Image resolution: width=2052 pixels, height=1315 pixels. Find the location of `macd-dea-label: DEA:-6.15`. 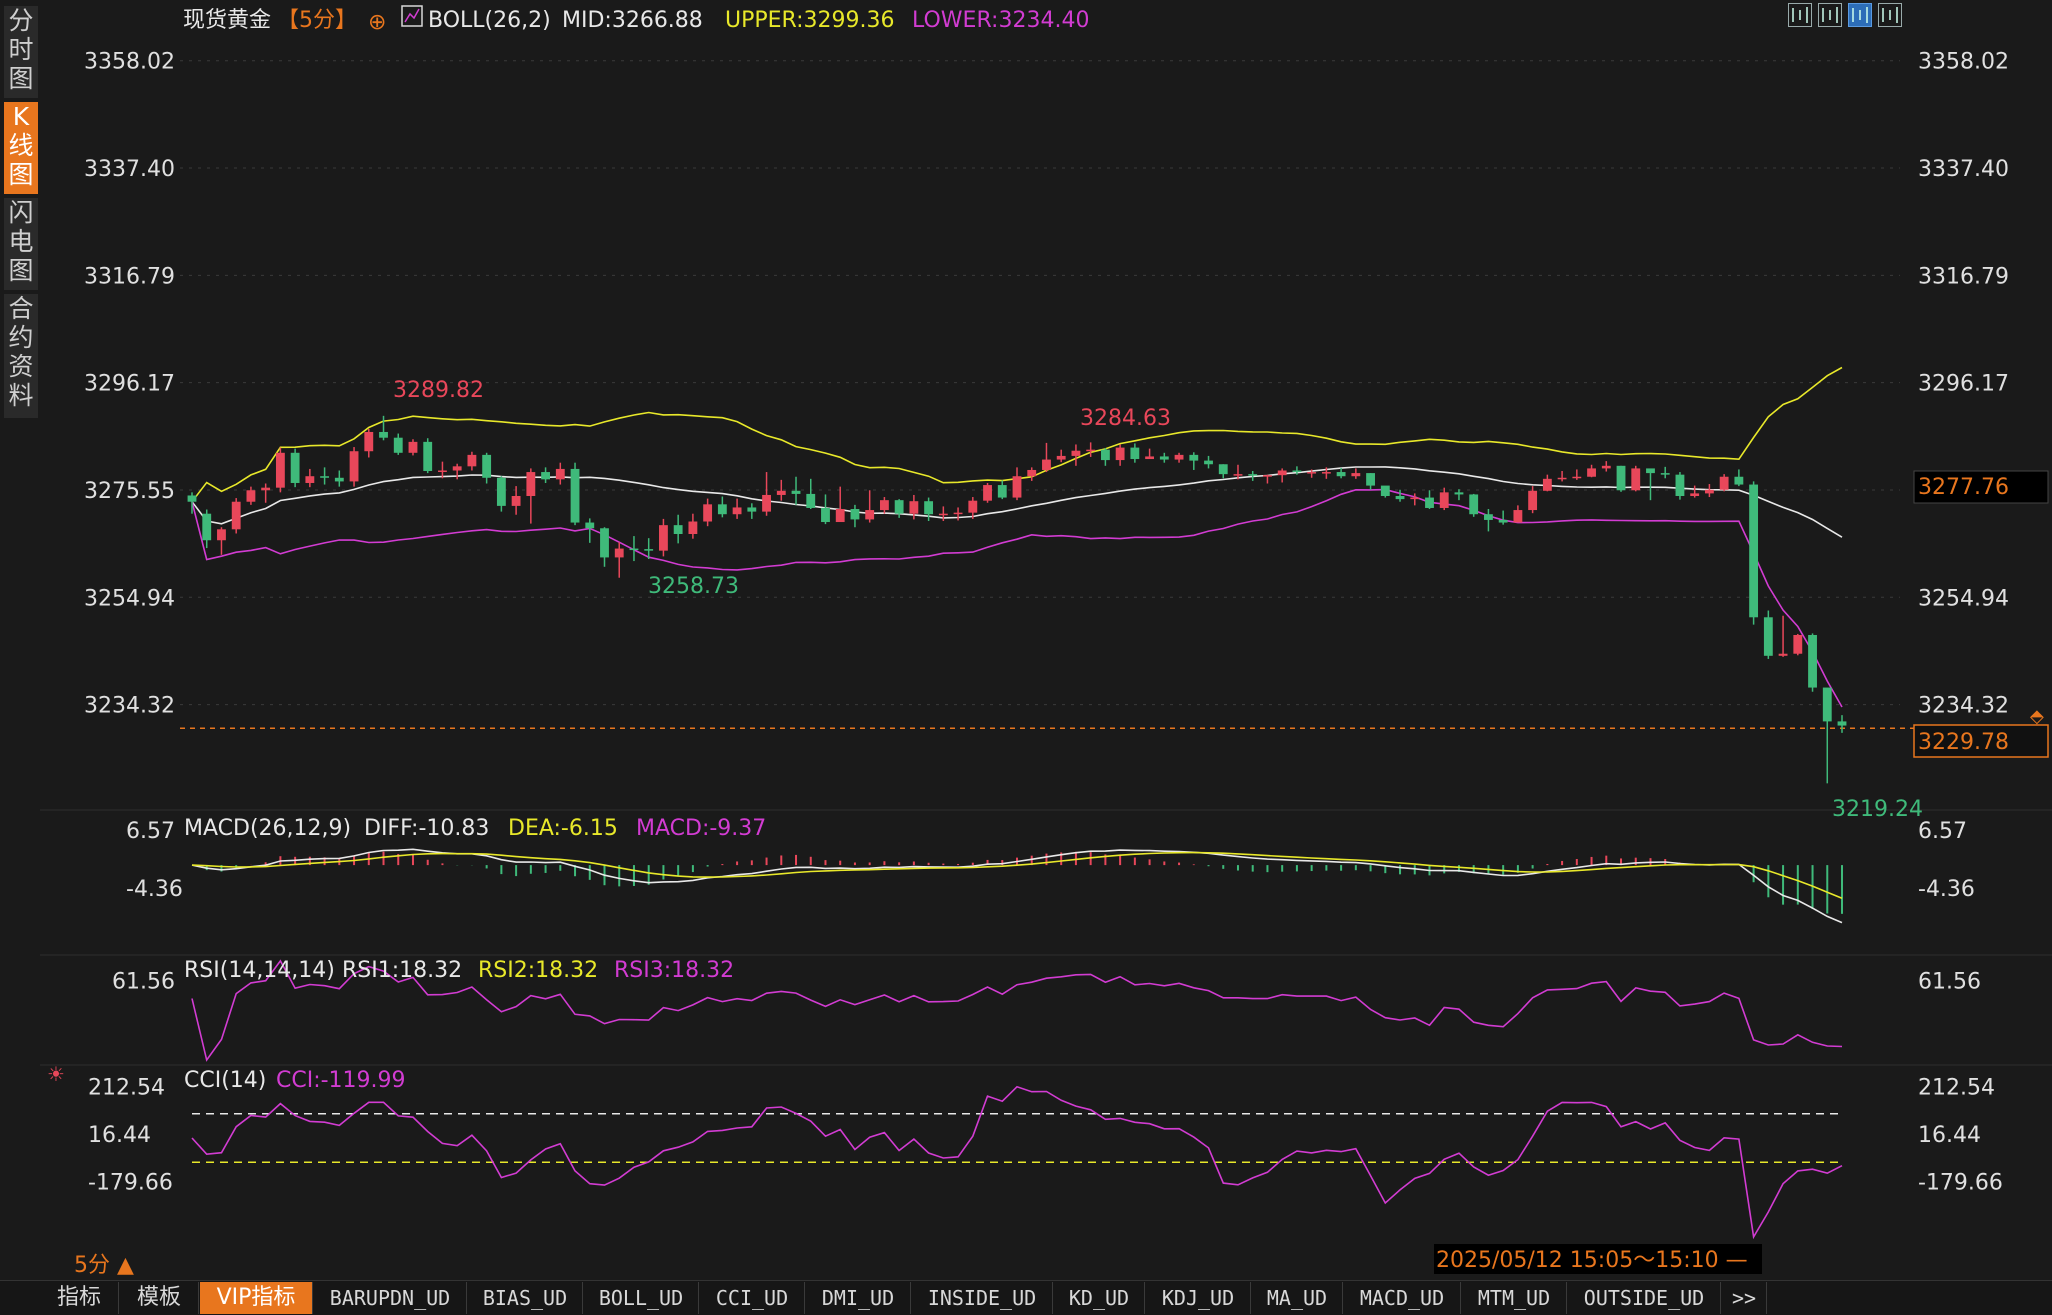

macd-dea-label: DEA:-6.15 is located at coordinates (563, 828).